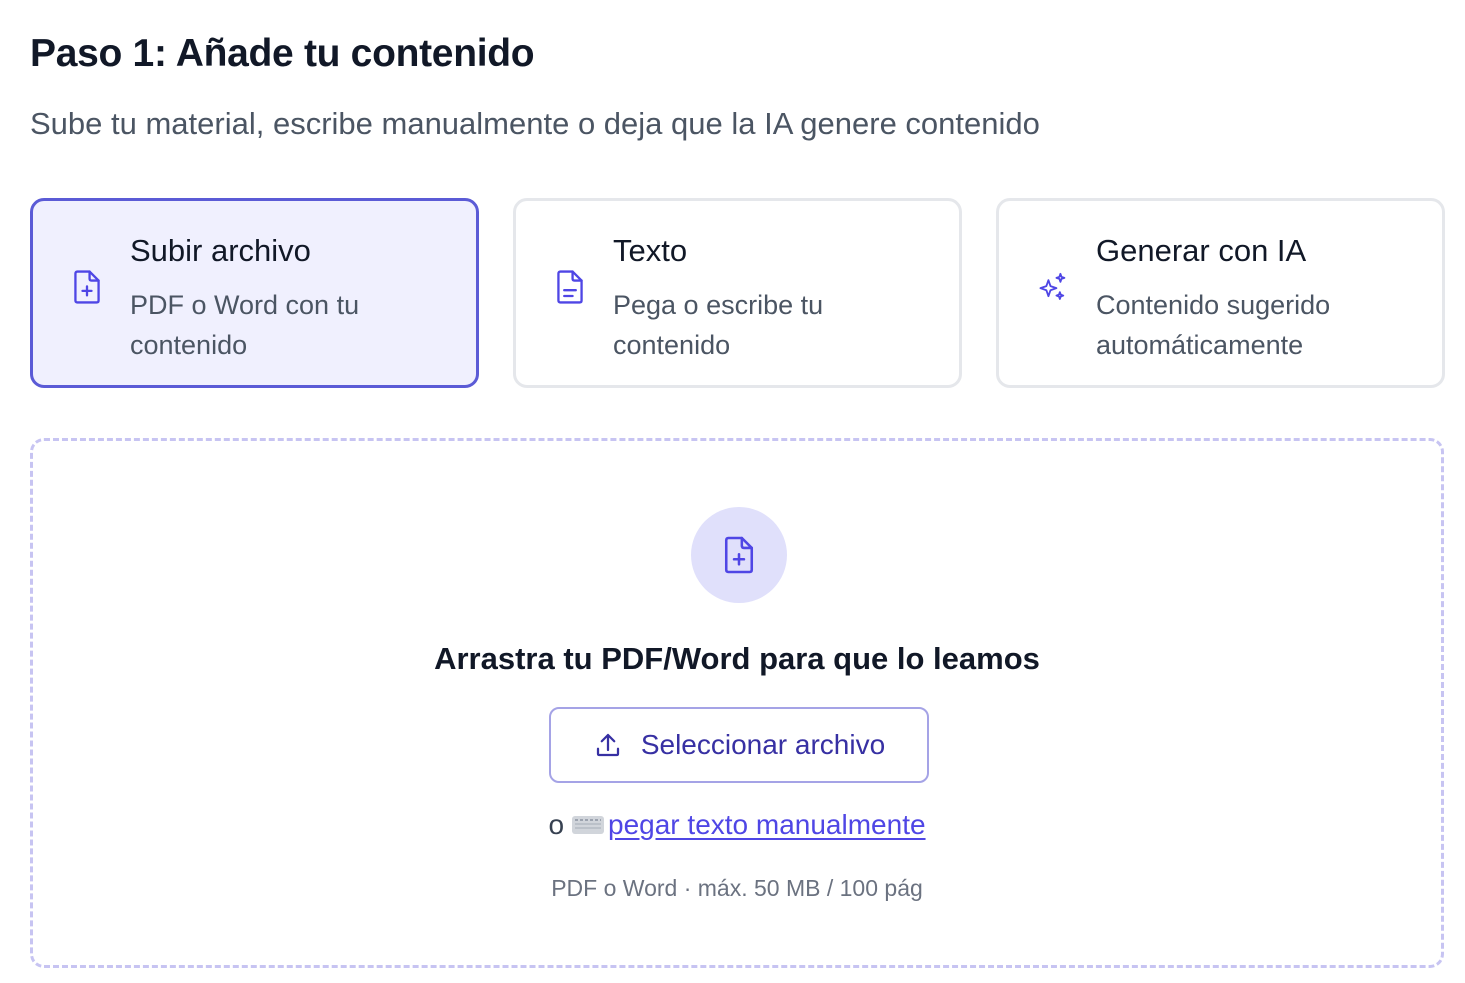 This screenshot has width=1465, height=983. Describe the element at coordinates (737, 658) in the screenshot. I see `dropzone-heading: Arrastra tu PDF/Word para que lo leamos` at that location.